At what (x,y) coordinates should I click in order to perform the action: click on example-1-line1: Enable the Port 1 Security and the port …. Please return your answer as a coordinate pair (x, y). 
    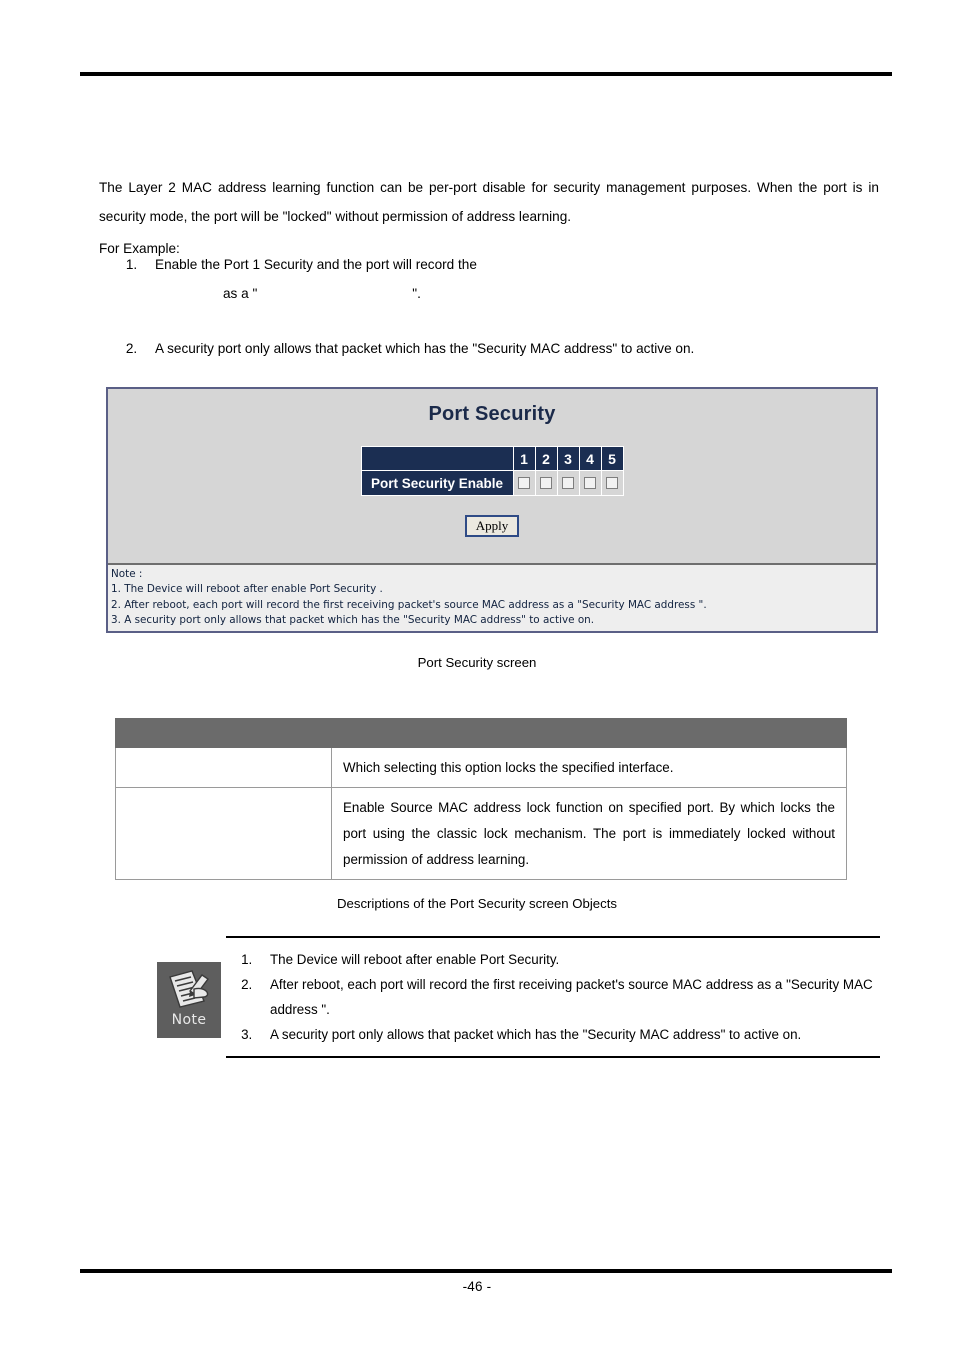
    Looking at the image, I should click on (316, 264).